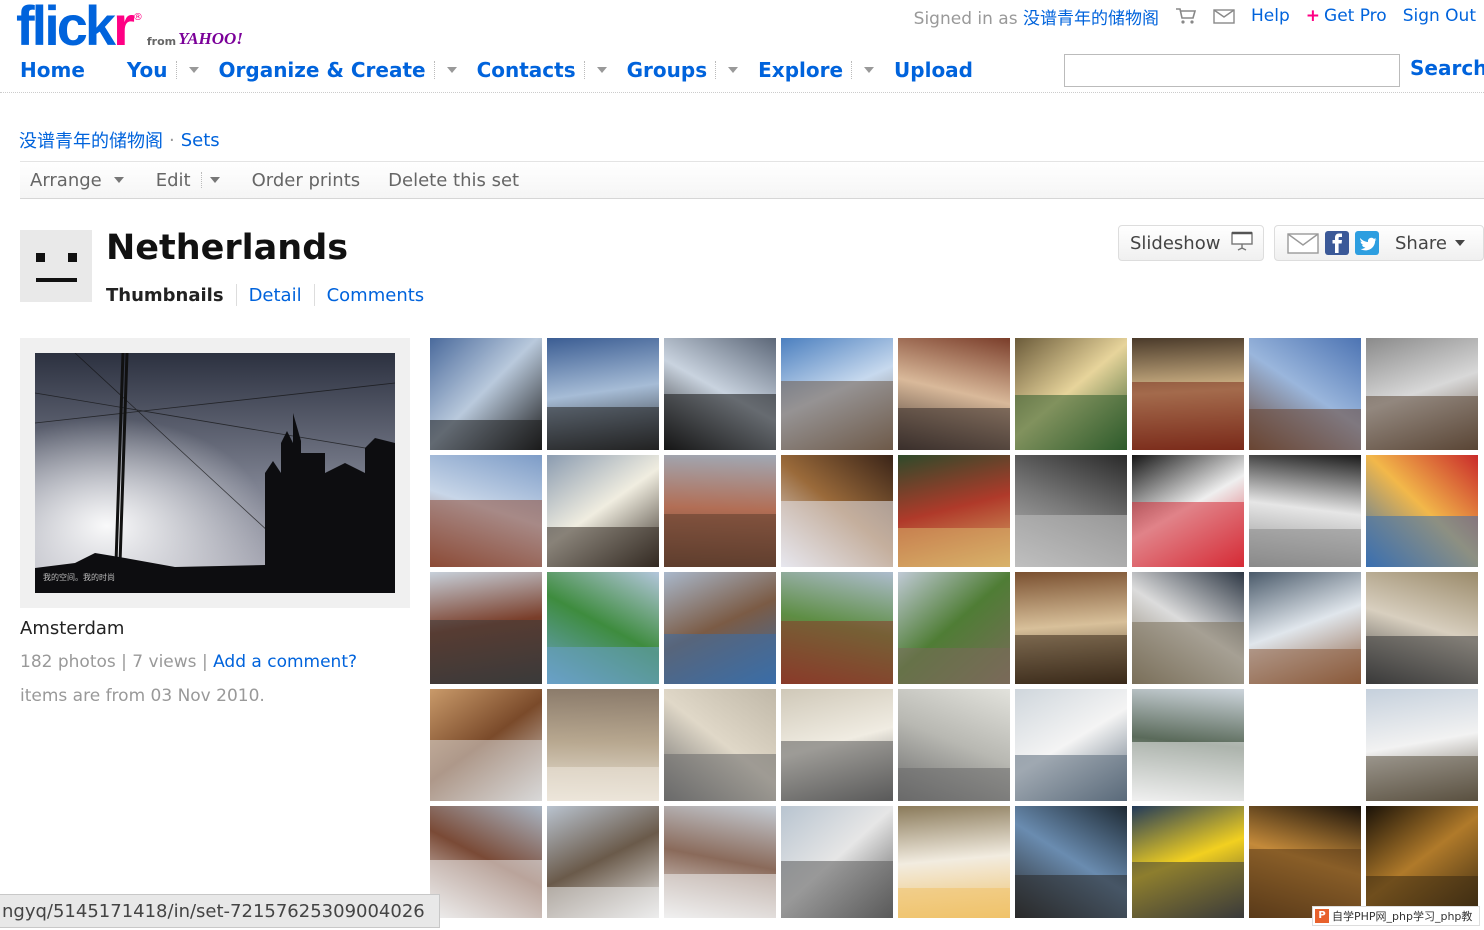  Describe the element at coordinates (1421, 243) in the screenshot. I see `share-label: Share` at that location.